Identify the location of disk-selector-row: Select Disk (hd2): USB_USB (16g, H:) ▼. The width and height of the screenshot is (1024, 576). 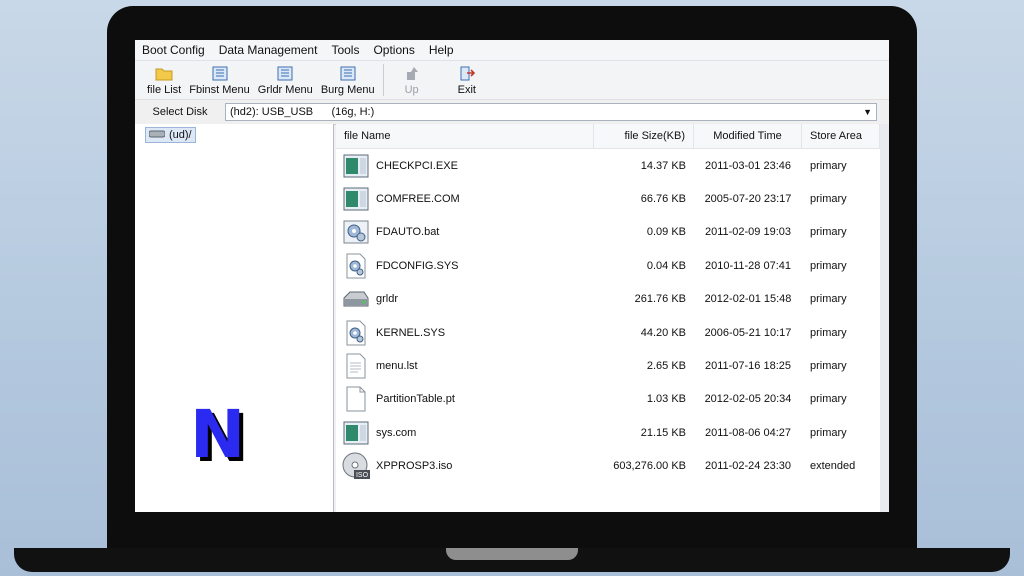
(512, 112).